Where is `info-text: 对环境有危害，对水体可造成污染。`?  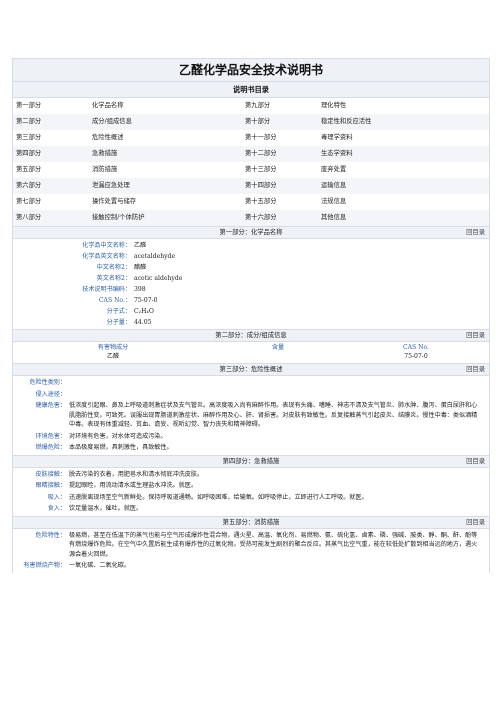 info-text: 对环境有危害，对水体可造成污染。 is located at coordinates (118, 436).